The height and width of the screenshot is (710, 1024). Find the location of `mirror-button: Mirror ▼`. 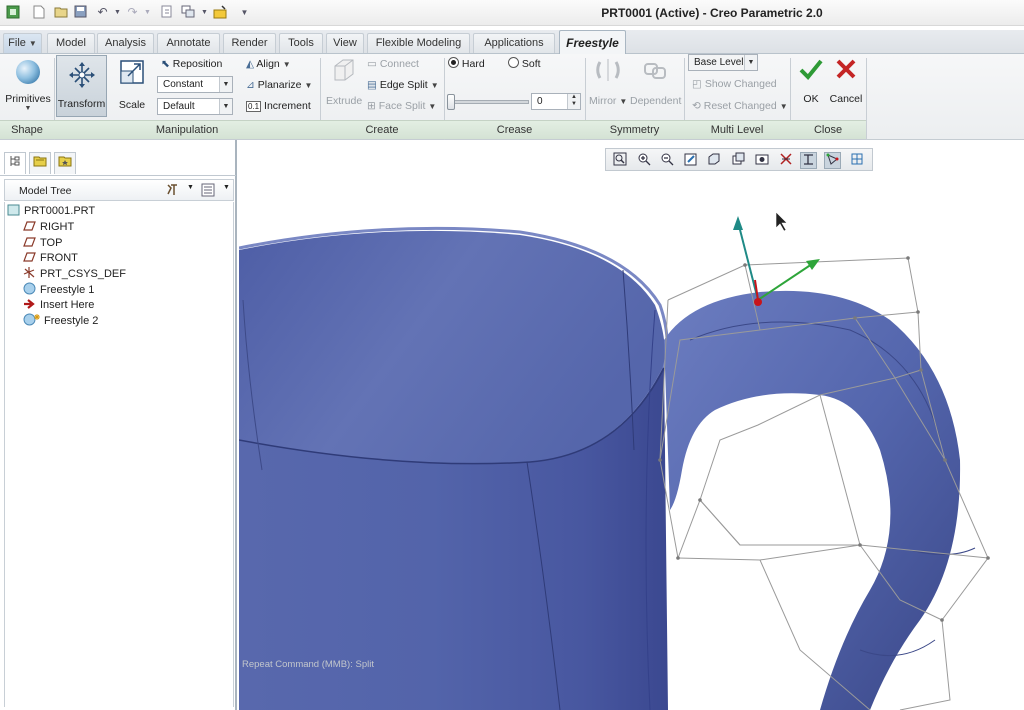

mirror-button: Mirror ▼ is located at coordinates (608, 81).